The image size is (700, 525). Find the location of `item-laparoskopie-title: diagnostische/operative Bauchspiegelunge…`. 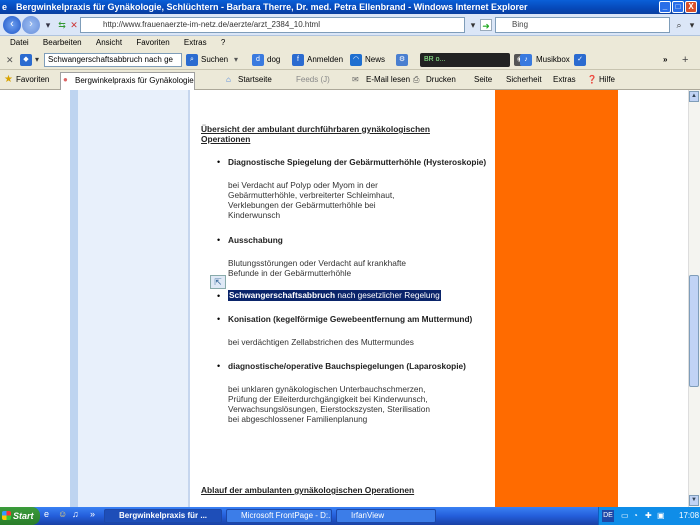

item-laparoskopie-title: diagnostische/operative Bauchspiegelunge… is located at coordinates (347, 366).